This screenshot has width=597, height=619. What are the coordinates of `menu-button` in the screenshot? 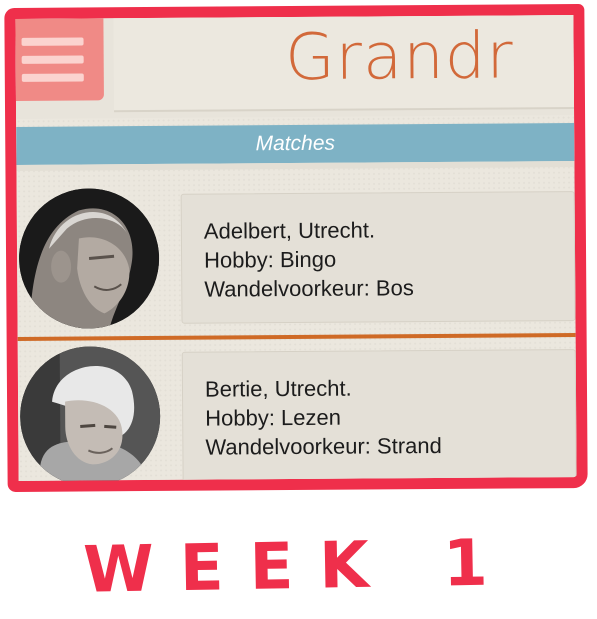 It's located at (59, 59).